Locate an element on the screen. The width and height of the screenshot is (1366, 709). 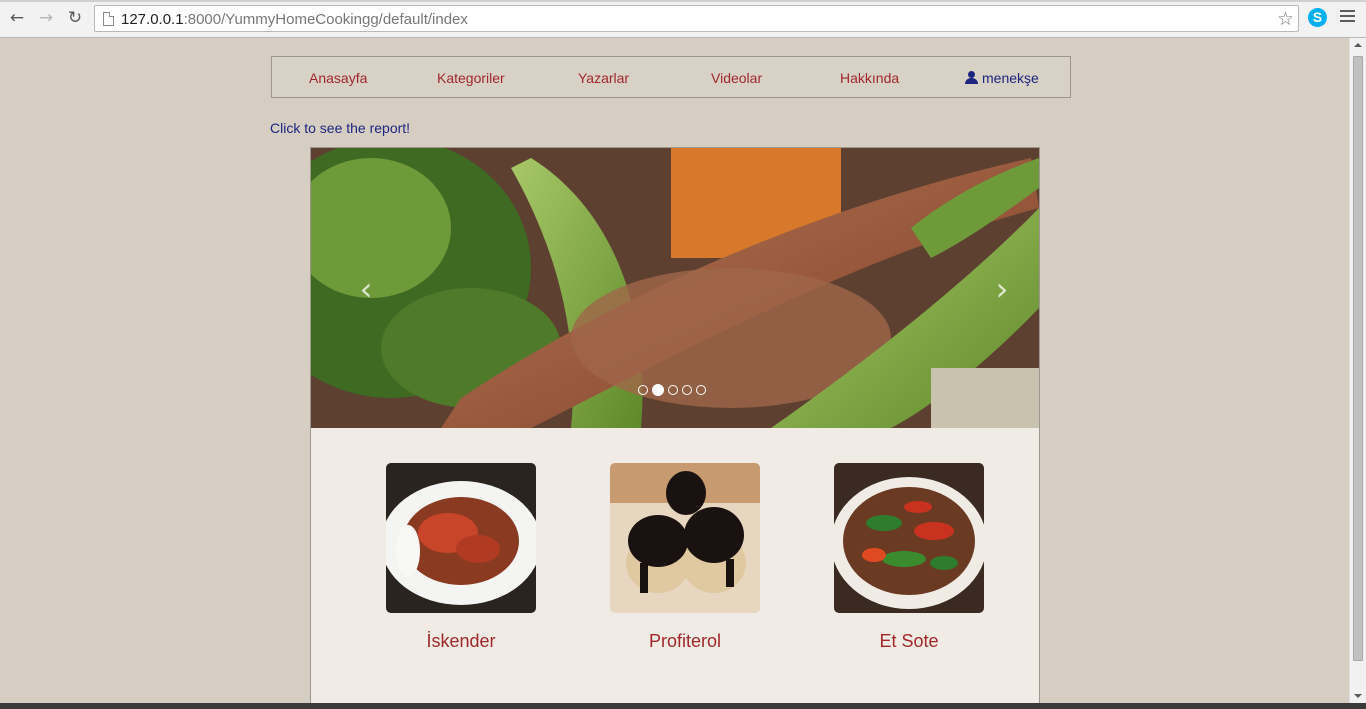
dish-card-et-sote: Et Sote is located at coordinates (909, 557).